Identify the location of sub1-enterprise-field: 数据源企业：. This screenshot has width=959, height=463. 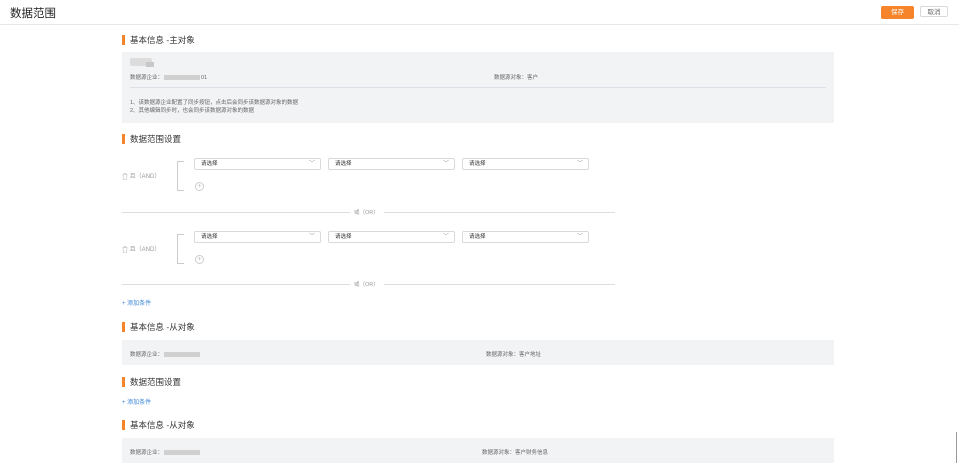
(165, 354).